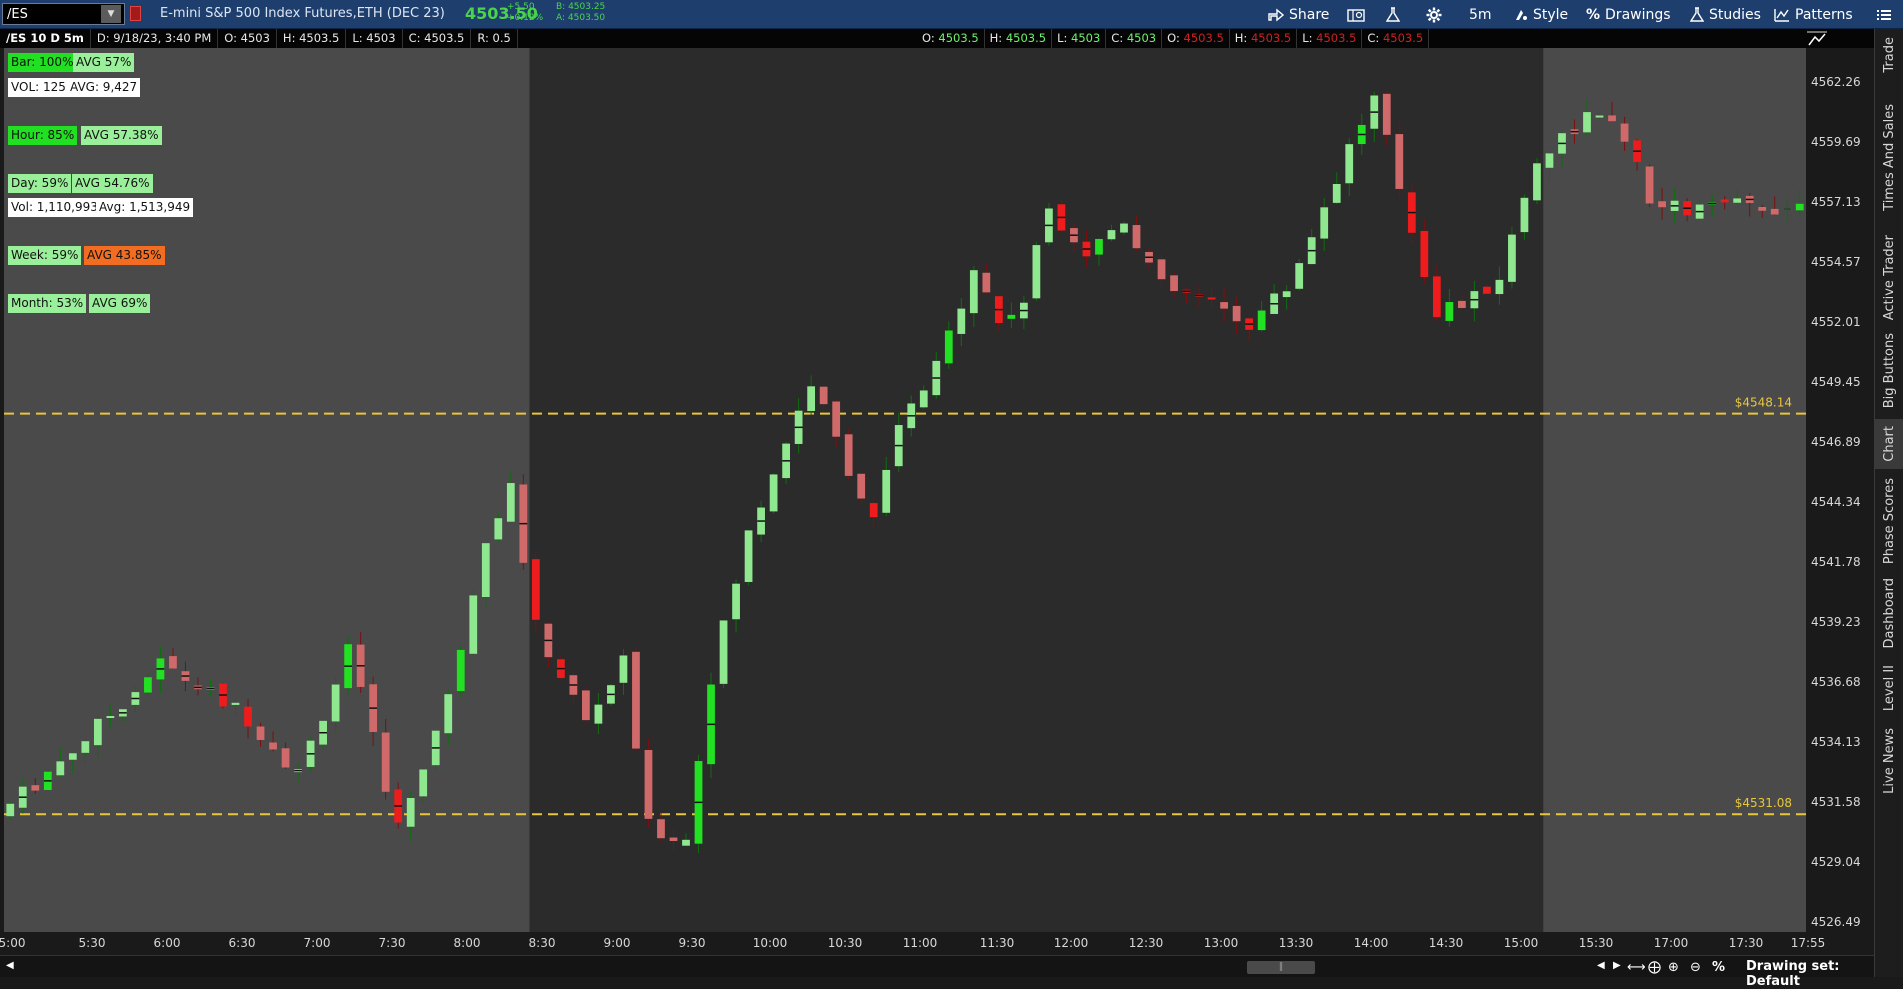  I want to click on timeframe-label: 5m, so click(1480, 15).